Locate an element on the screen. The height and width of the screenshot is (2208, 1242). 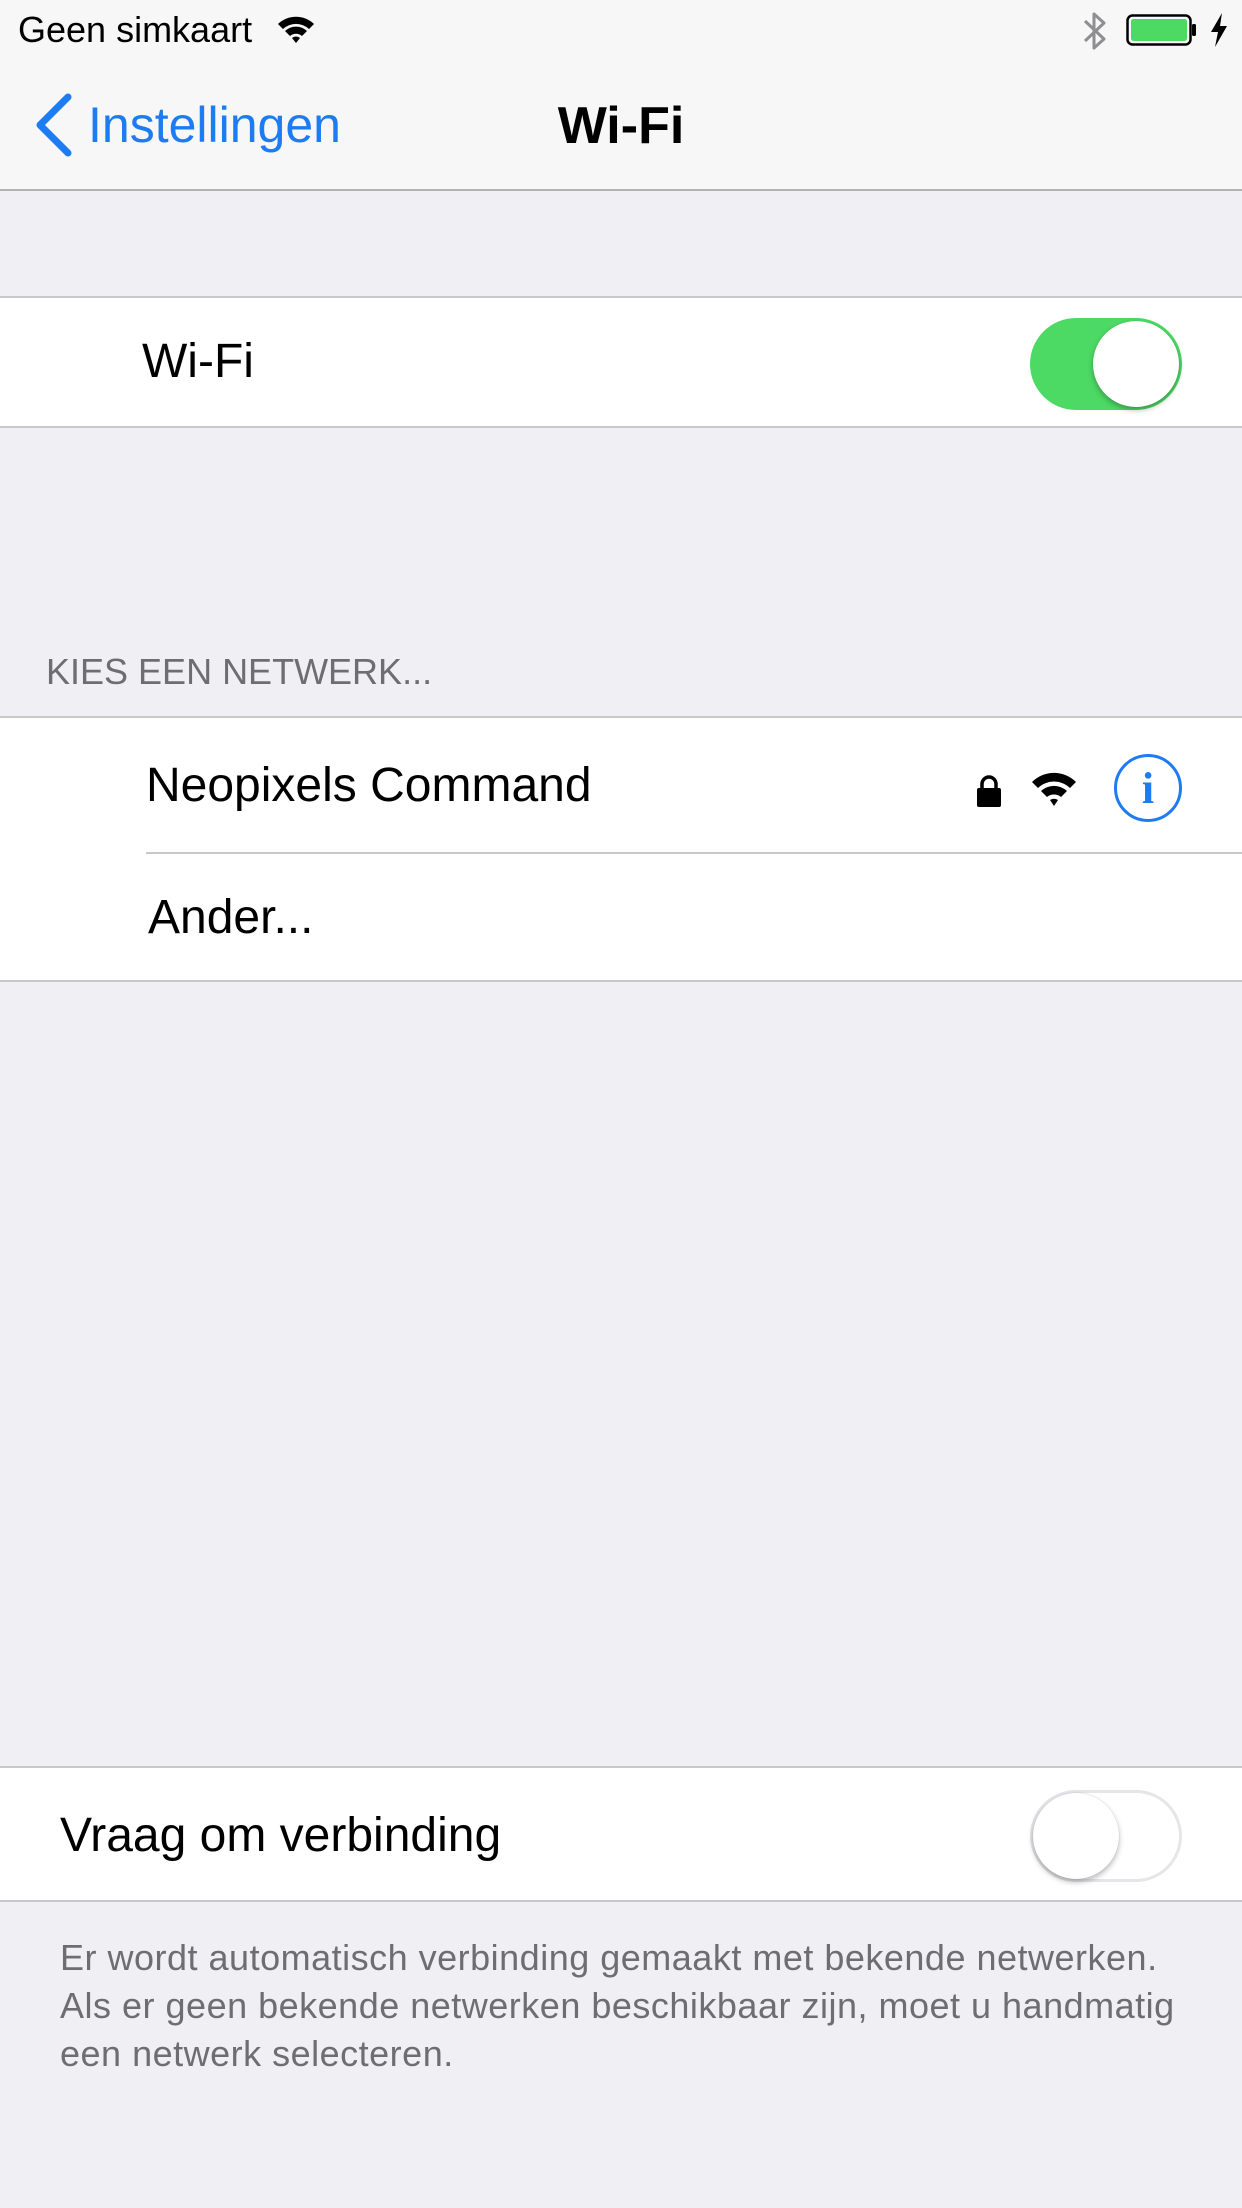
network-row: Neopixels Command is located at coordinates (621, 785).